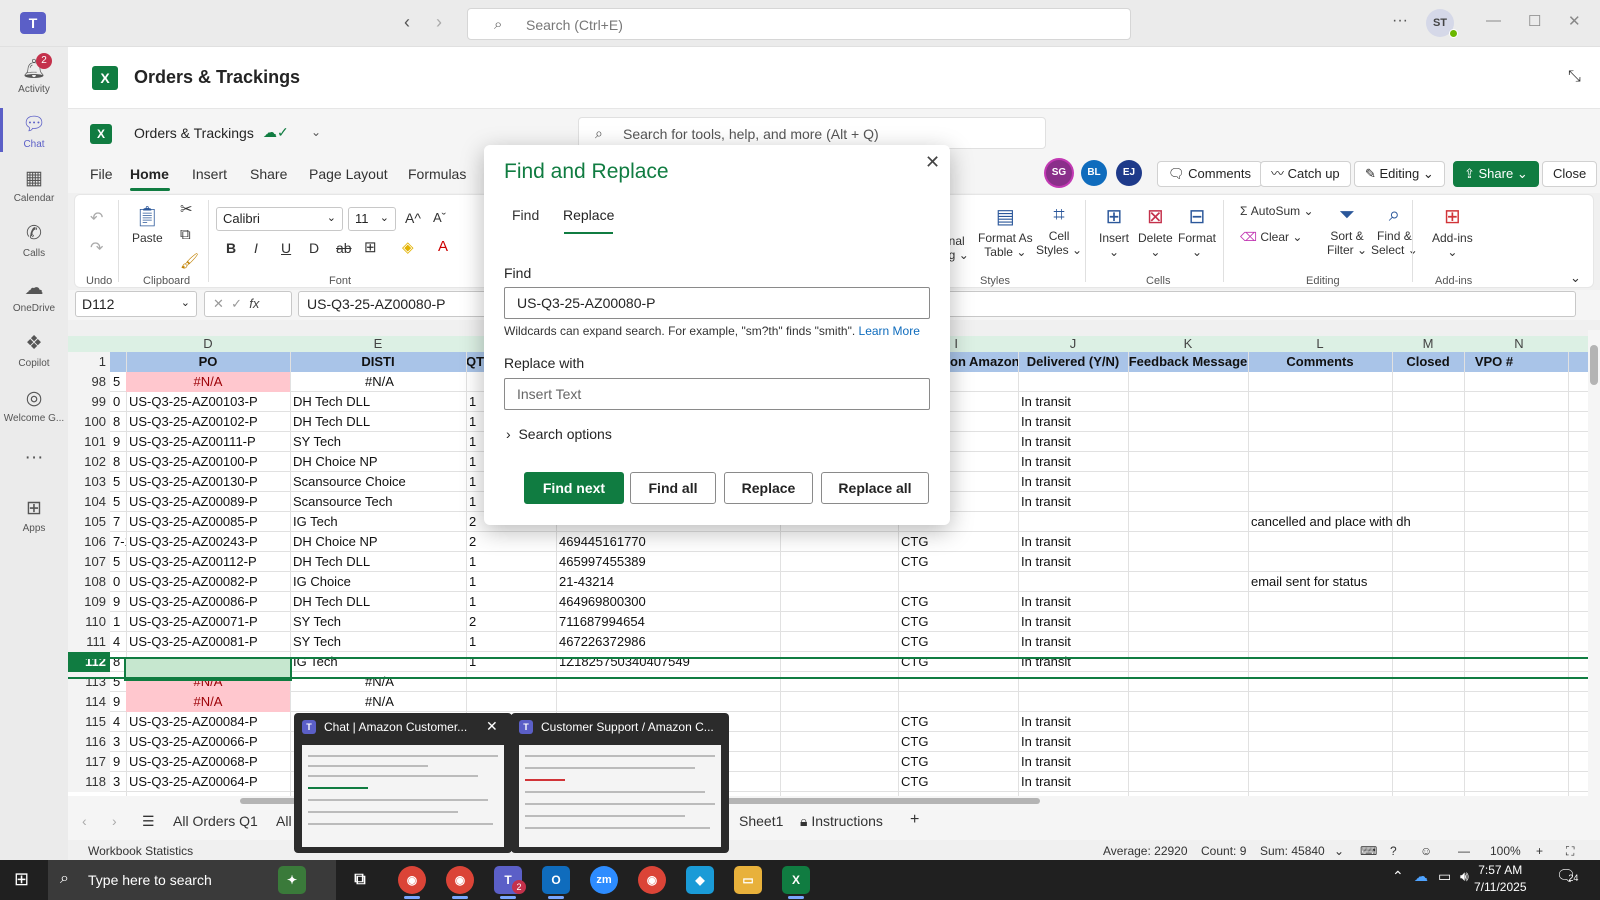 This screenshot has height=900, width=1600. What do you see at coordinates (370, 247) in the screenshot?
I see `borders-icon: ⊞` at bounding box center [370, 247].